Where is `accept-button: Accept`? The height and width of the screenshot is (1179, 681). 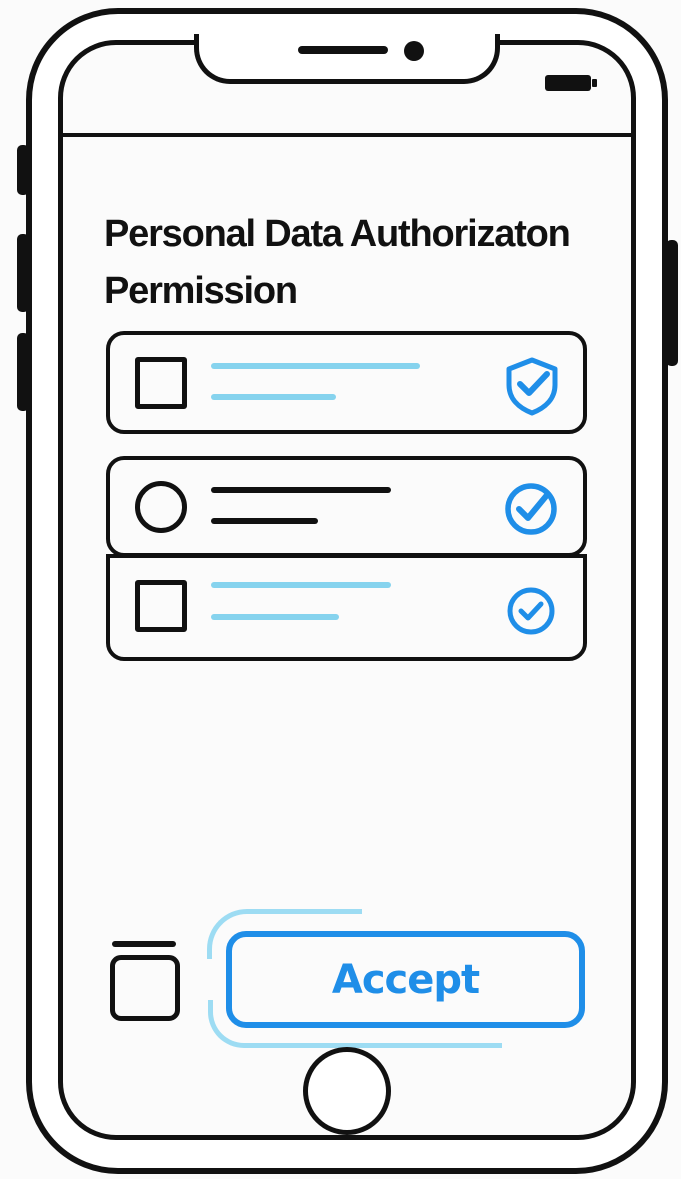
accept-button: Accept is located at coordinates (405, 979).